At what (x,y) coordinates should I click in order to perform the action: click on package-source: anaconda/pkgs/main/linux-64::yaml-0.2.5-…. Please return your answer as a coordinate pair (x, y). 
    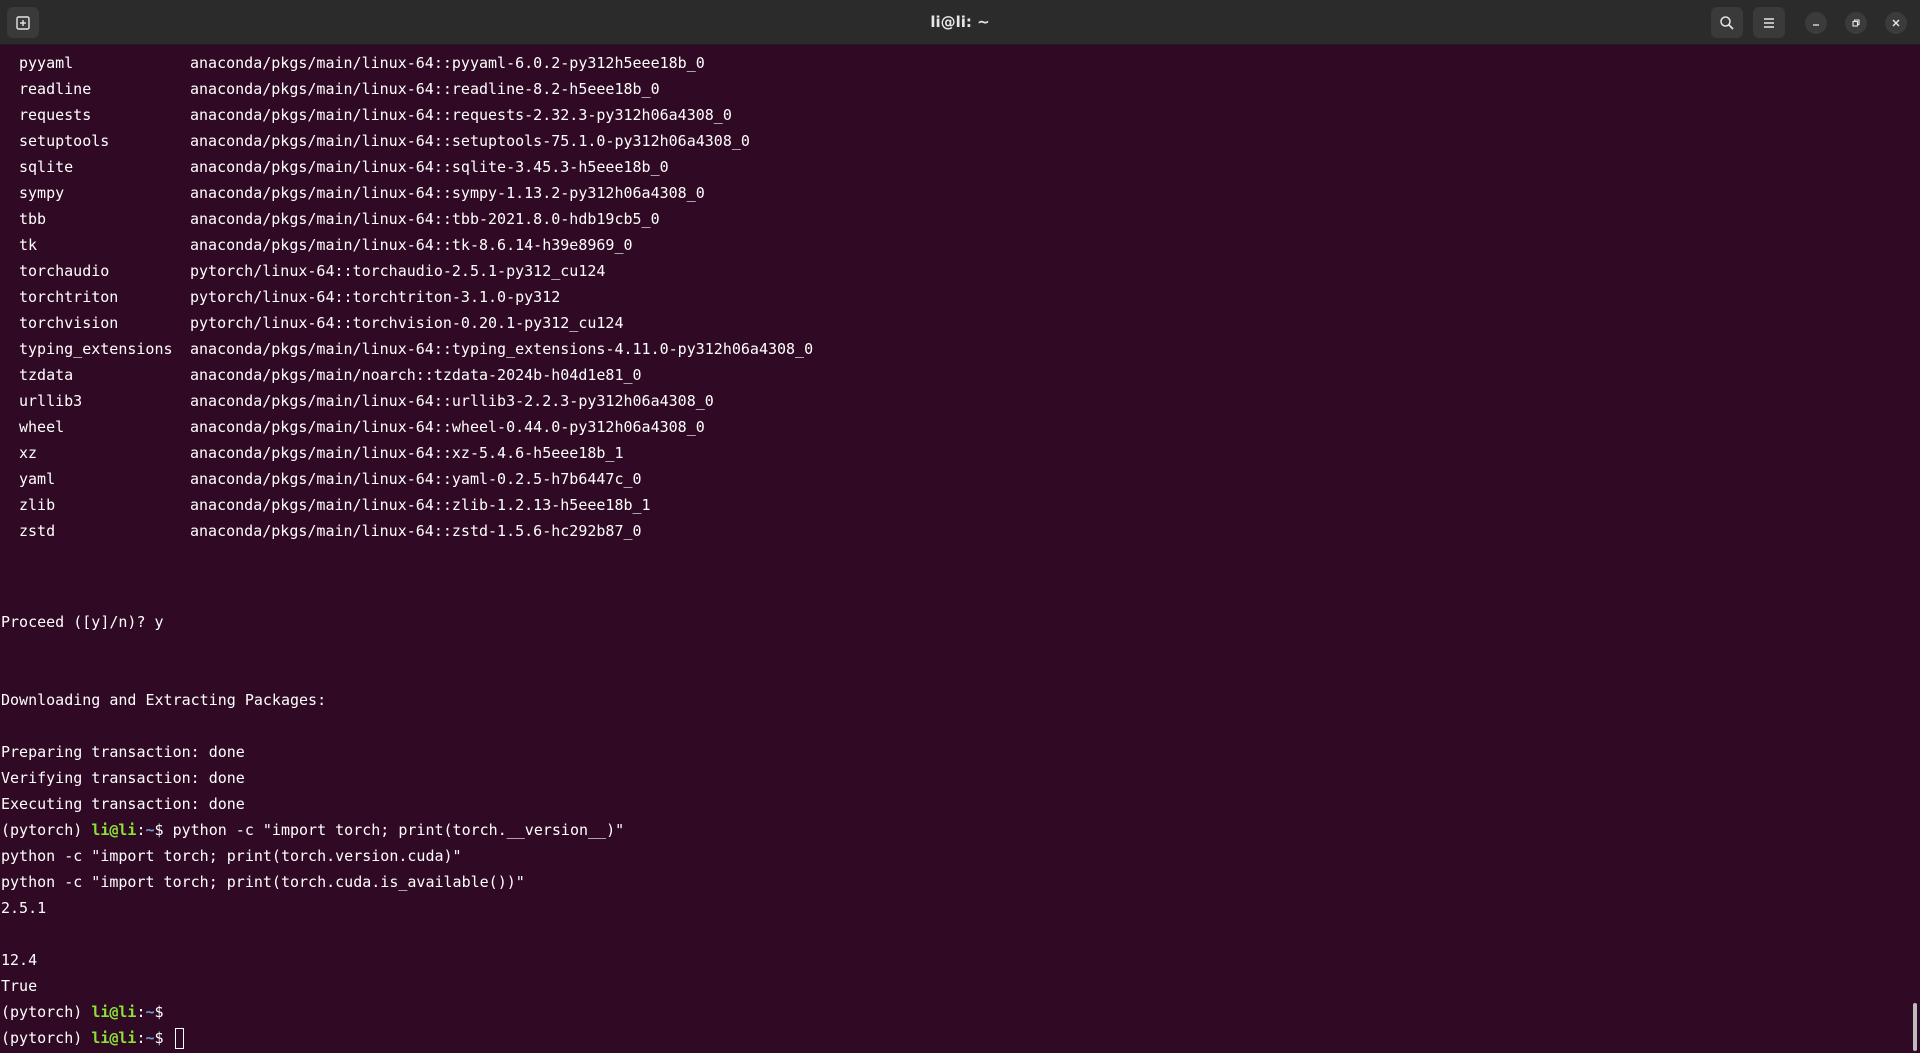
    Looking at the image, I should click on (416, 479).